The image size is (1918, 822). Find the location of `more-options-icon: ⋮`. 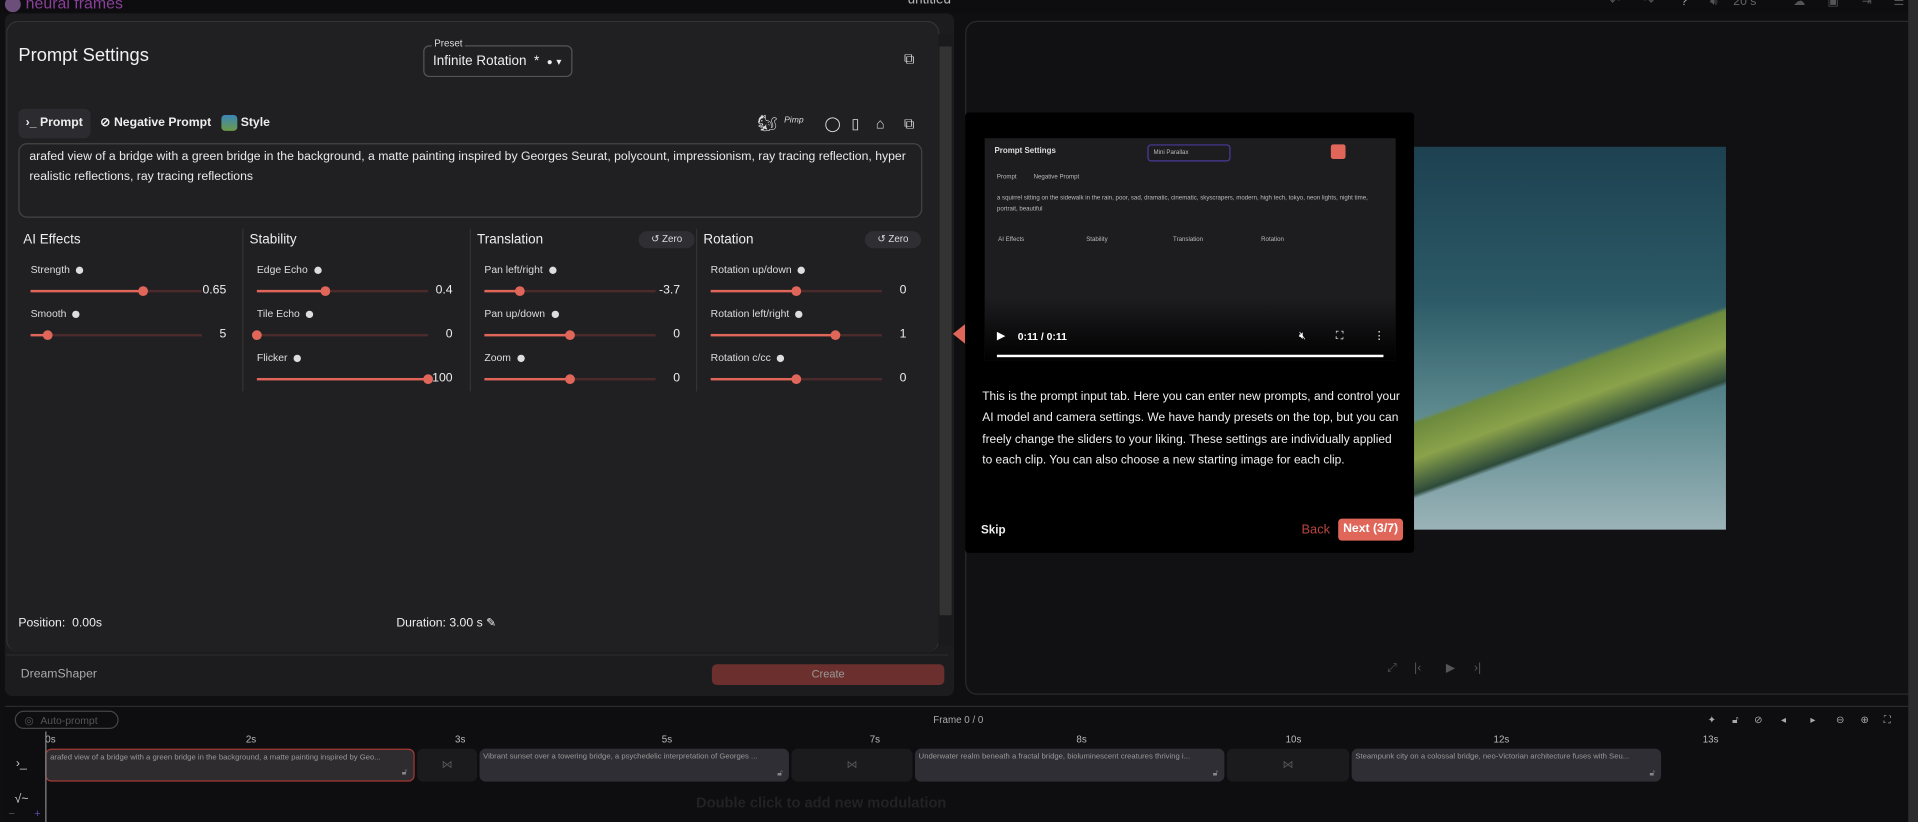

more-options-icon: ⋮ is located at coordinates (1379, 335).